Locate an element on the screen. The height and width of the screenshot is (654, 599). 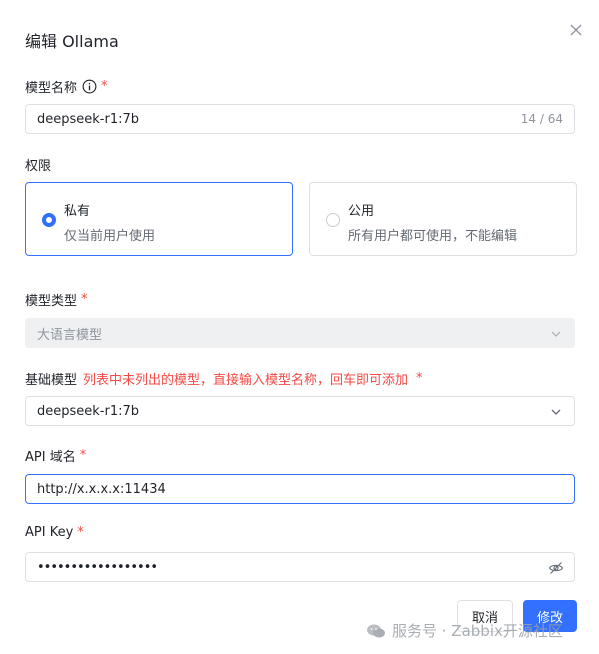
base-model-hint: 列表中未列出的模型，直接输入模型名称，回车即可添加 is located at coordinates (246, 380).